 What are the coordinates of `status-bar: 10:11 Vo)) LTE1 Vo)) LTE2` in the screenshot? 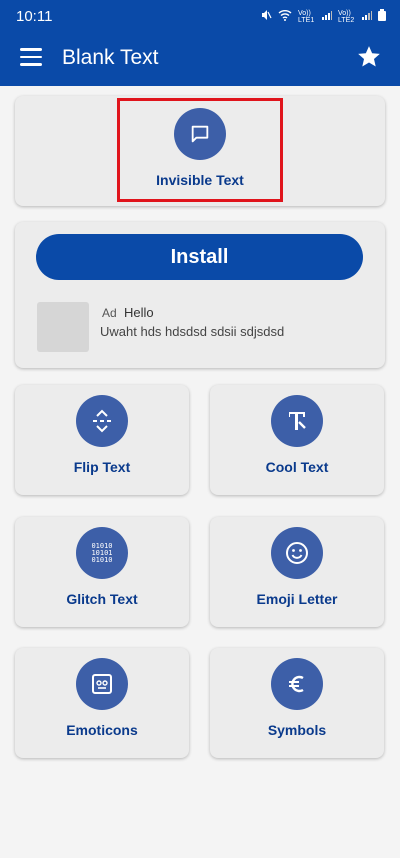 It's located at (200, 16).